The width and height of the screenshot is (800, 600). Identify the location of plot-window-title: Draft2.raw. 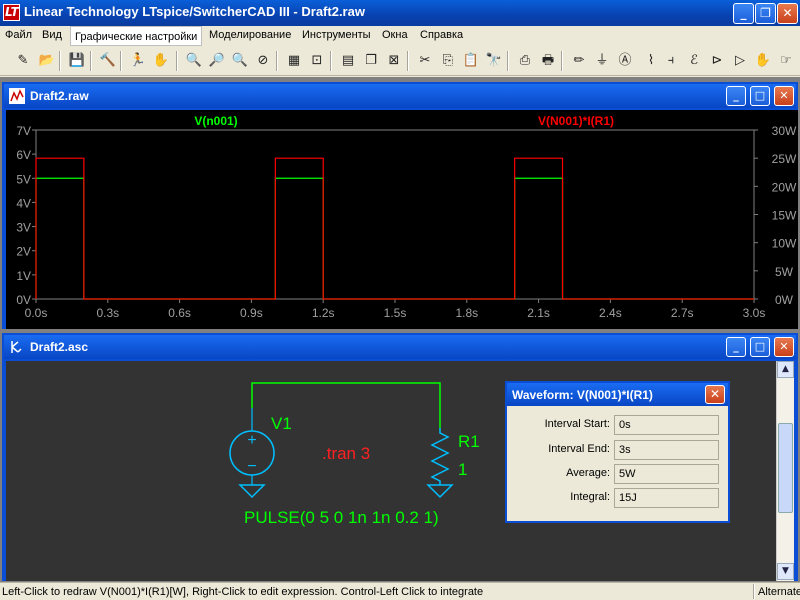
(59, 96).